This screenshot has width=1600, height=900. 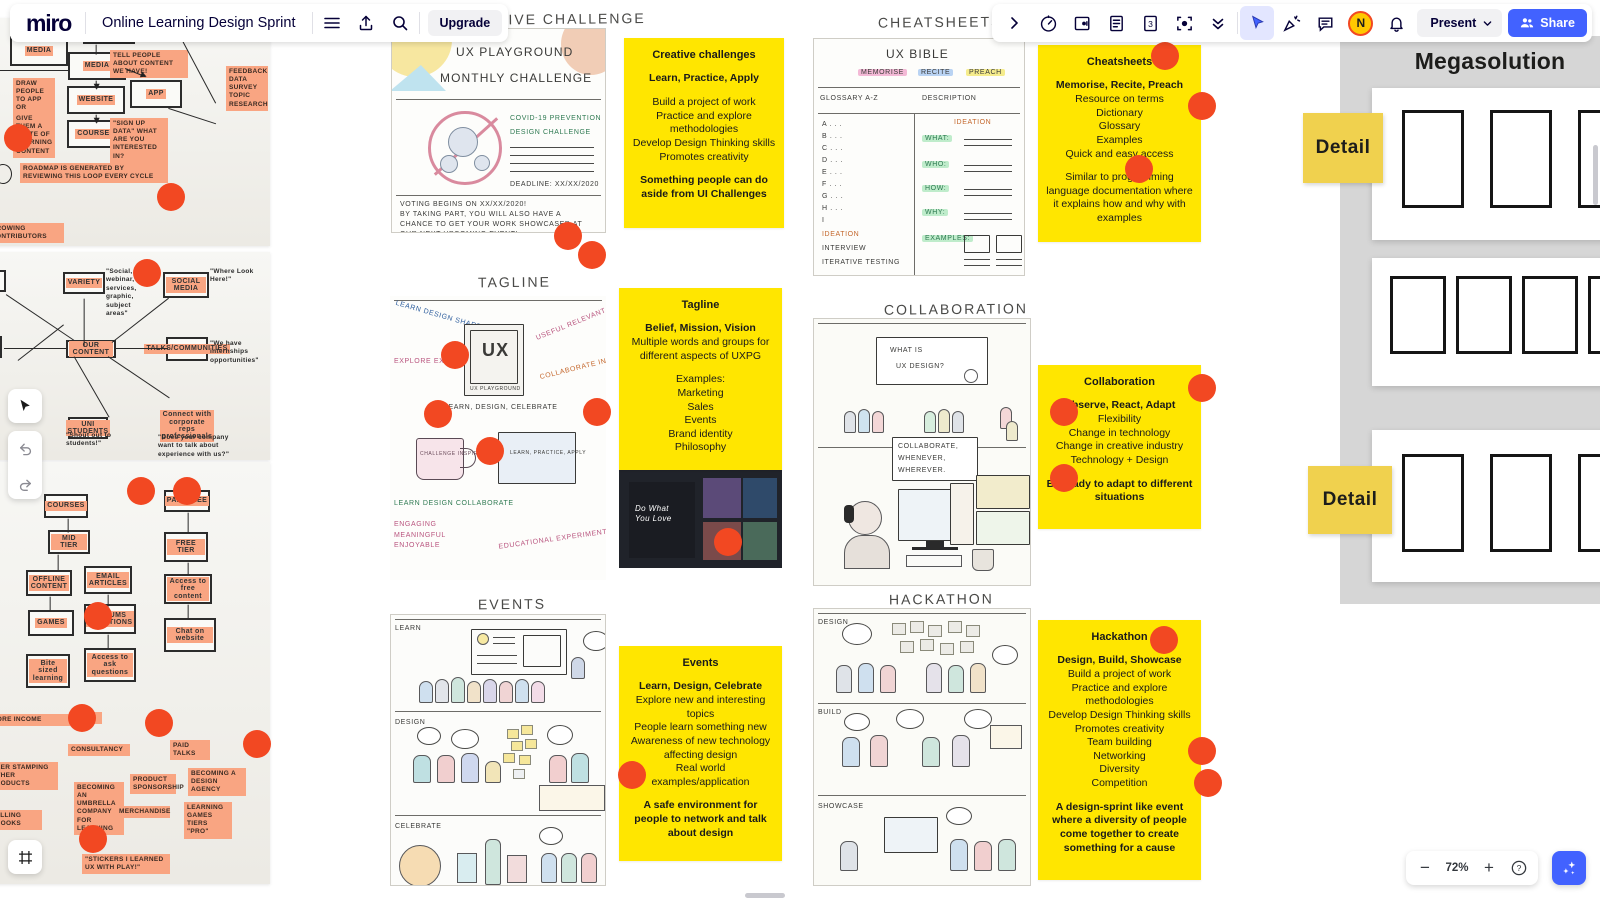 I want to click on cards-icon: 3, so click(x=1150, y=23).